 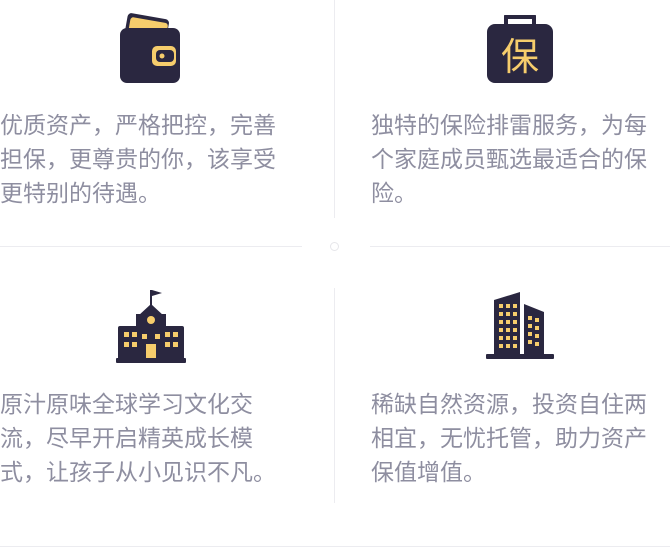 What do you see at coordinates (520, 246) in the screenshot?
I see `divider-horizontal-right` at bounding box center [520, 246].